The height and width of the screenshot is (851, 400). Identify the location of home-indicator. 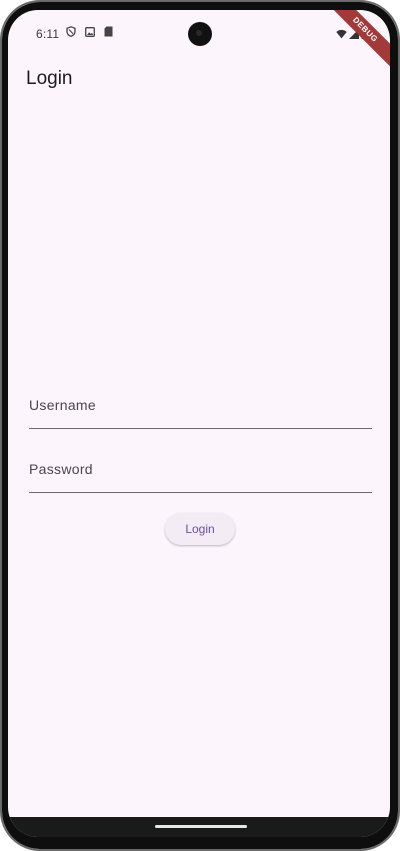
(201, 826).